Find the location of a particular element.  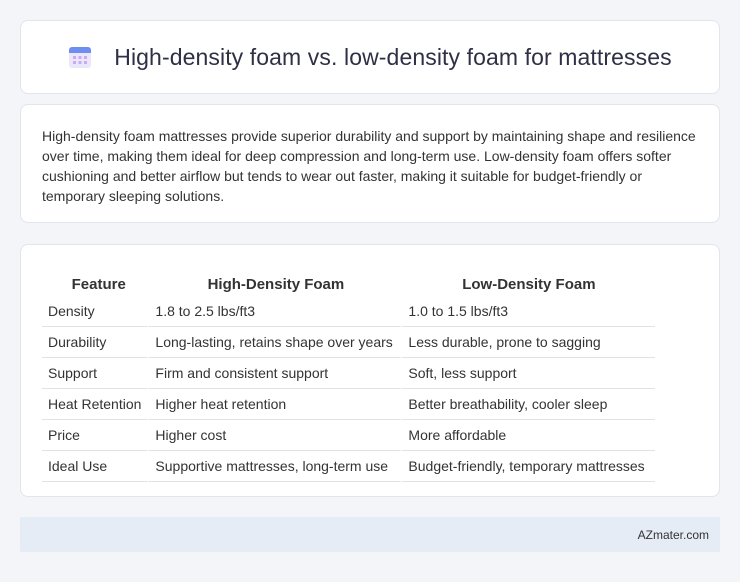

footer-site-link: AZmater.com is located at coordinates (673, 535).